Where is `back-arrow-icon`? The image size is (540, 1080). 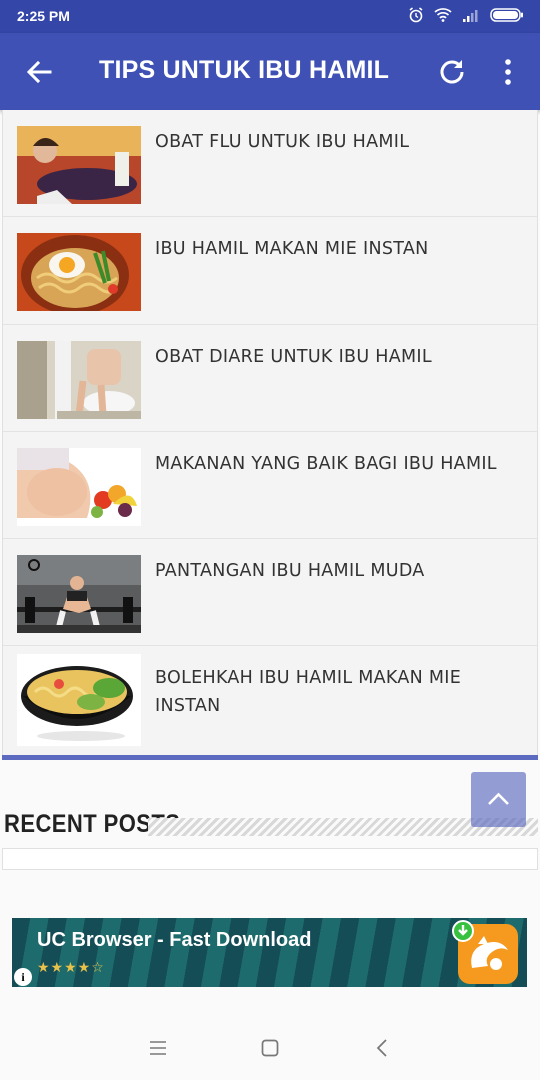 back-arrow-icon is located at coordinates (39, 72).